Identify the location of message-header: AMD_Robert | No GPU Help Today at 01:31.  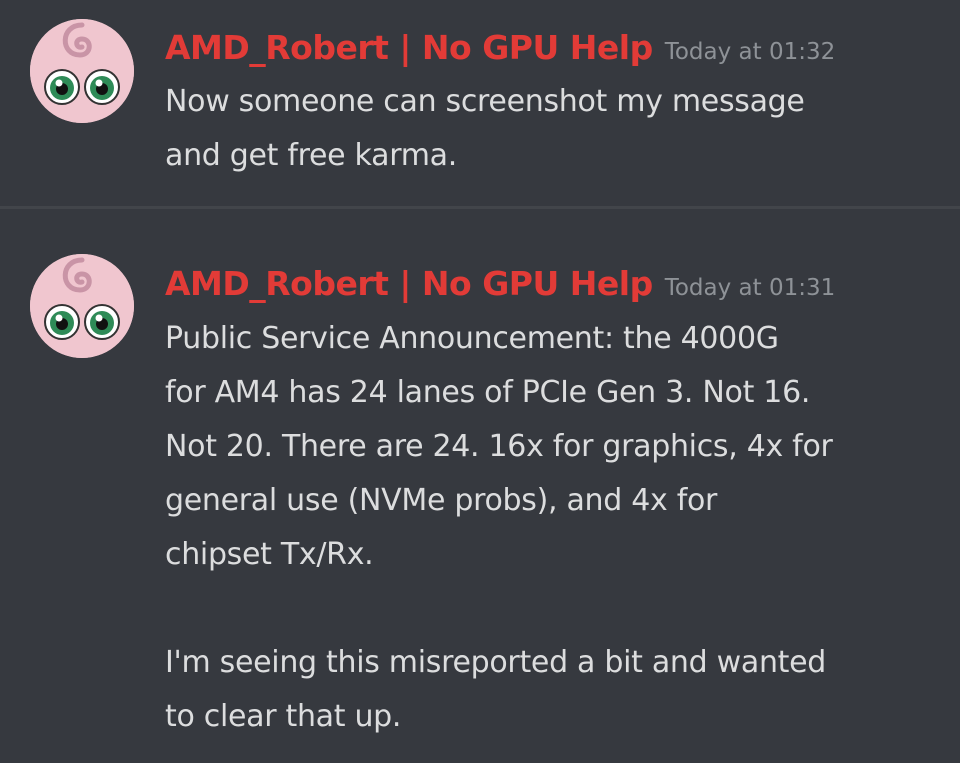
(500, 283).